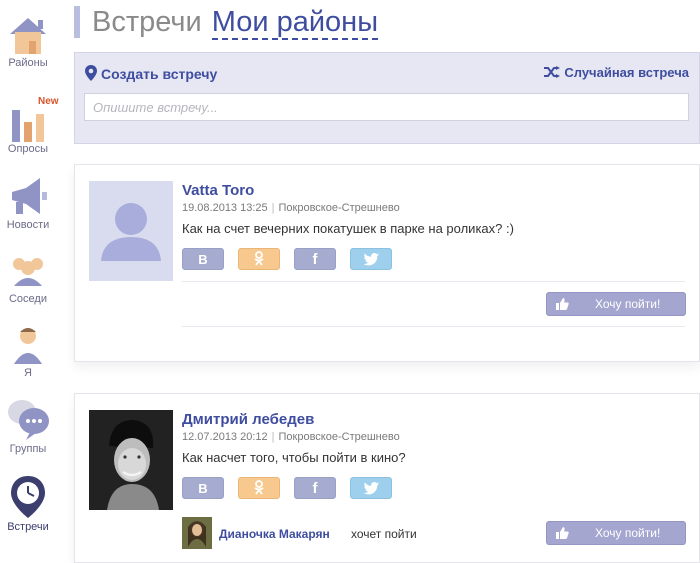 The height and width of the screenshot is (563, 700). I want to click on sidebar-item-meetups: Встречи, so click(28, 503).